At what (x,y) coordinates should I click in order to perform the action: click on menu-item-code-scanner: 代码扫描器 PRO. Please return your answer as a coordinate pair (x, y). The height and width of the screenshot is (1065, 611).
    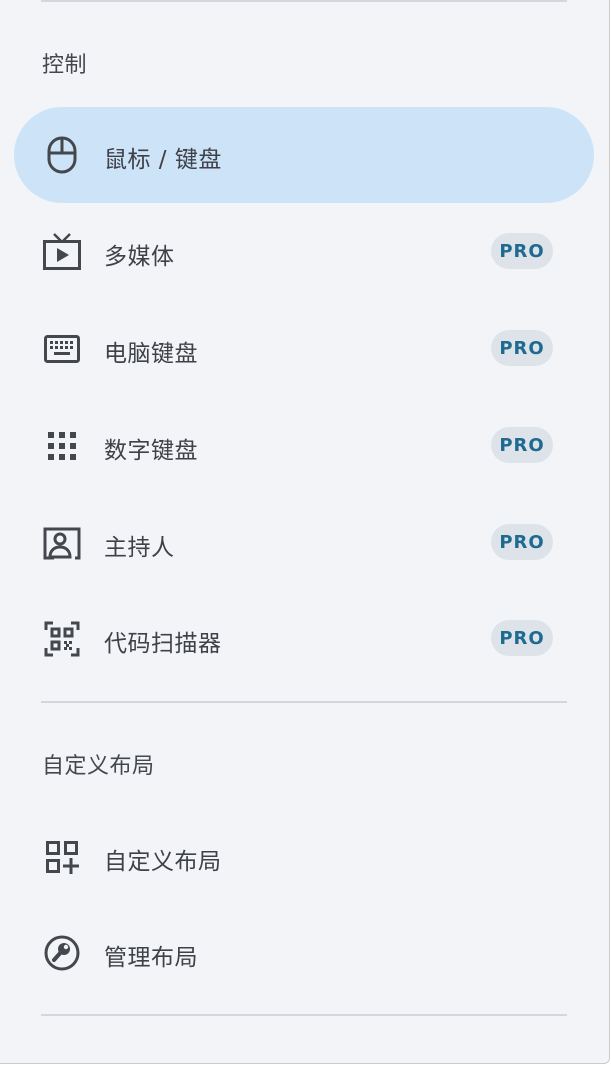
    Looking at the image, I should click on (304, 639).